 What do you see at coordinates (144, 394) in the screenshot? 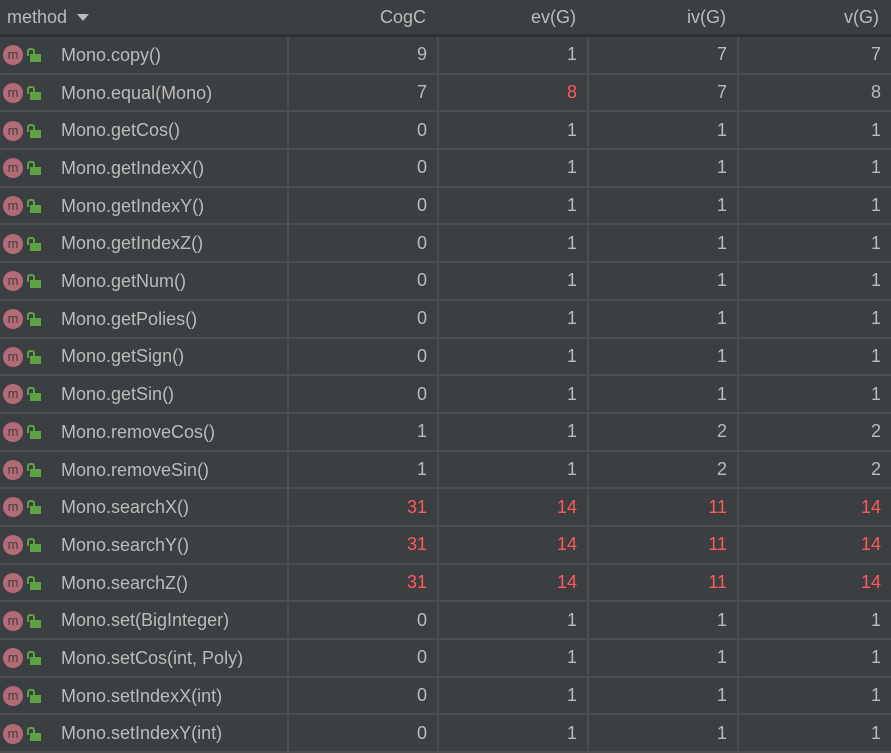
I see `method-cell: m Mono.getSin()` at bounding box center [144, 394].